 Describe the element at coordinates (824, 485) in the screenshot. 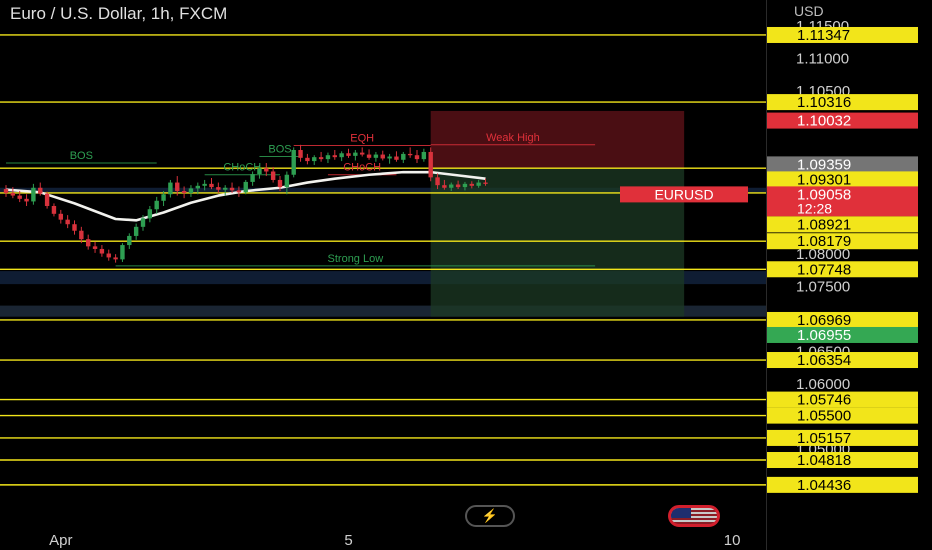

I see `price-label-text: 1.04436` at that location.